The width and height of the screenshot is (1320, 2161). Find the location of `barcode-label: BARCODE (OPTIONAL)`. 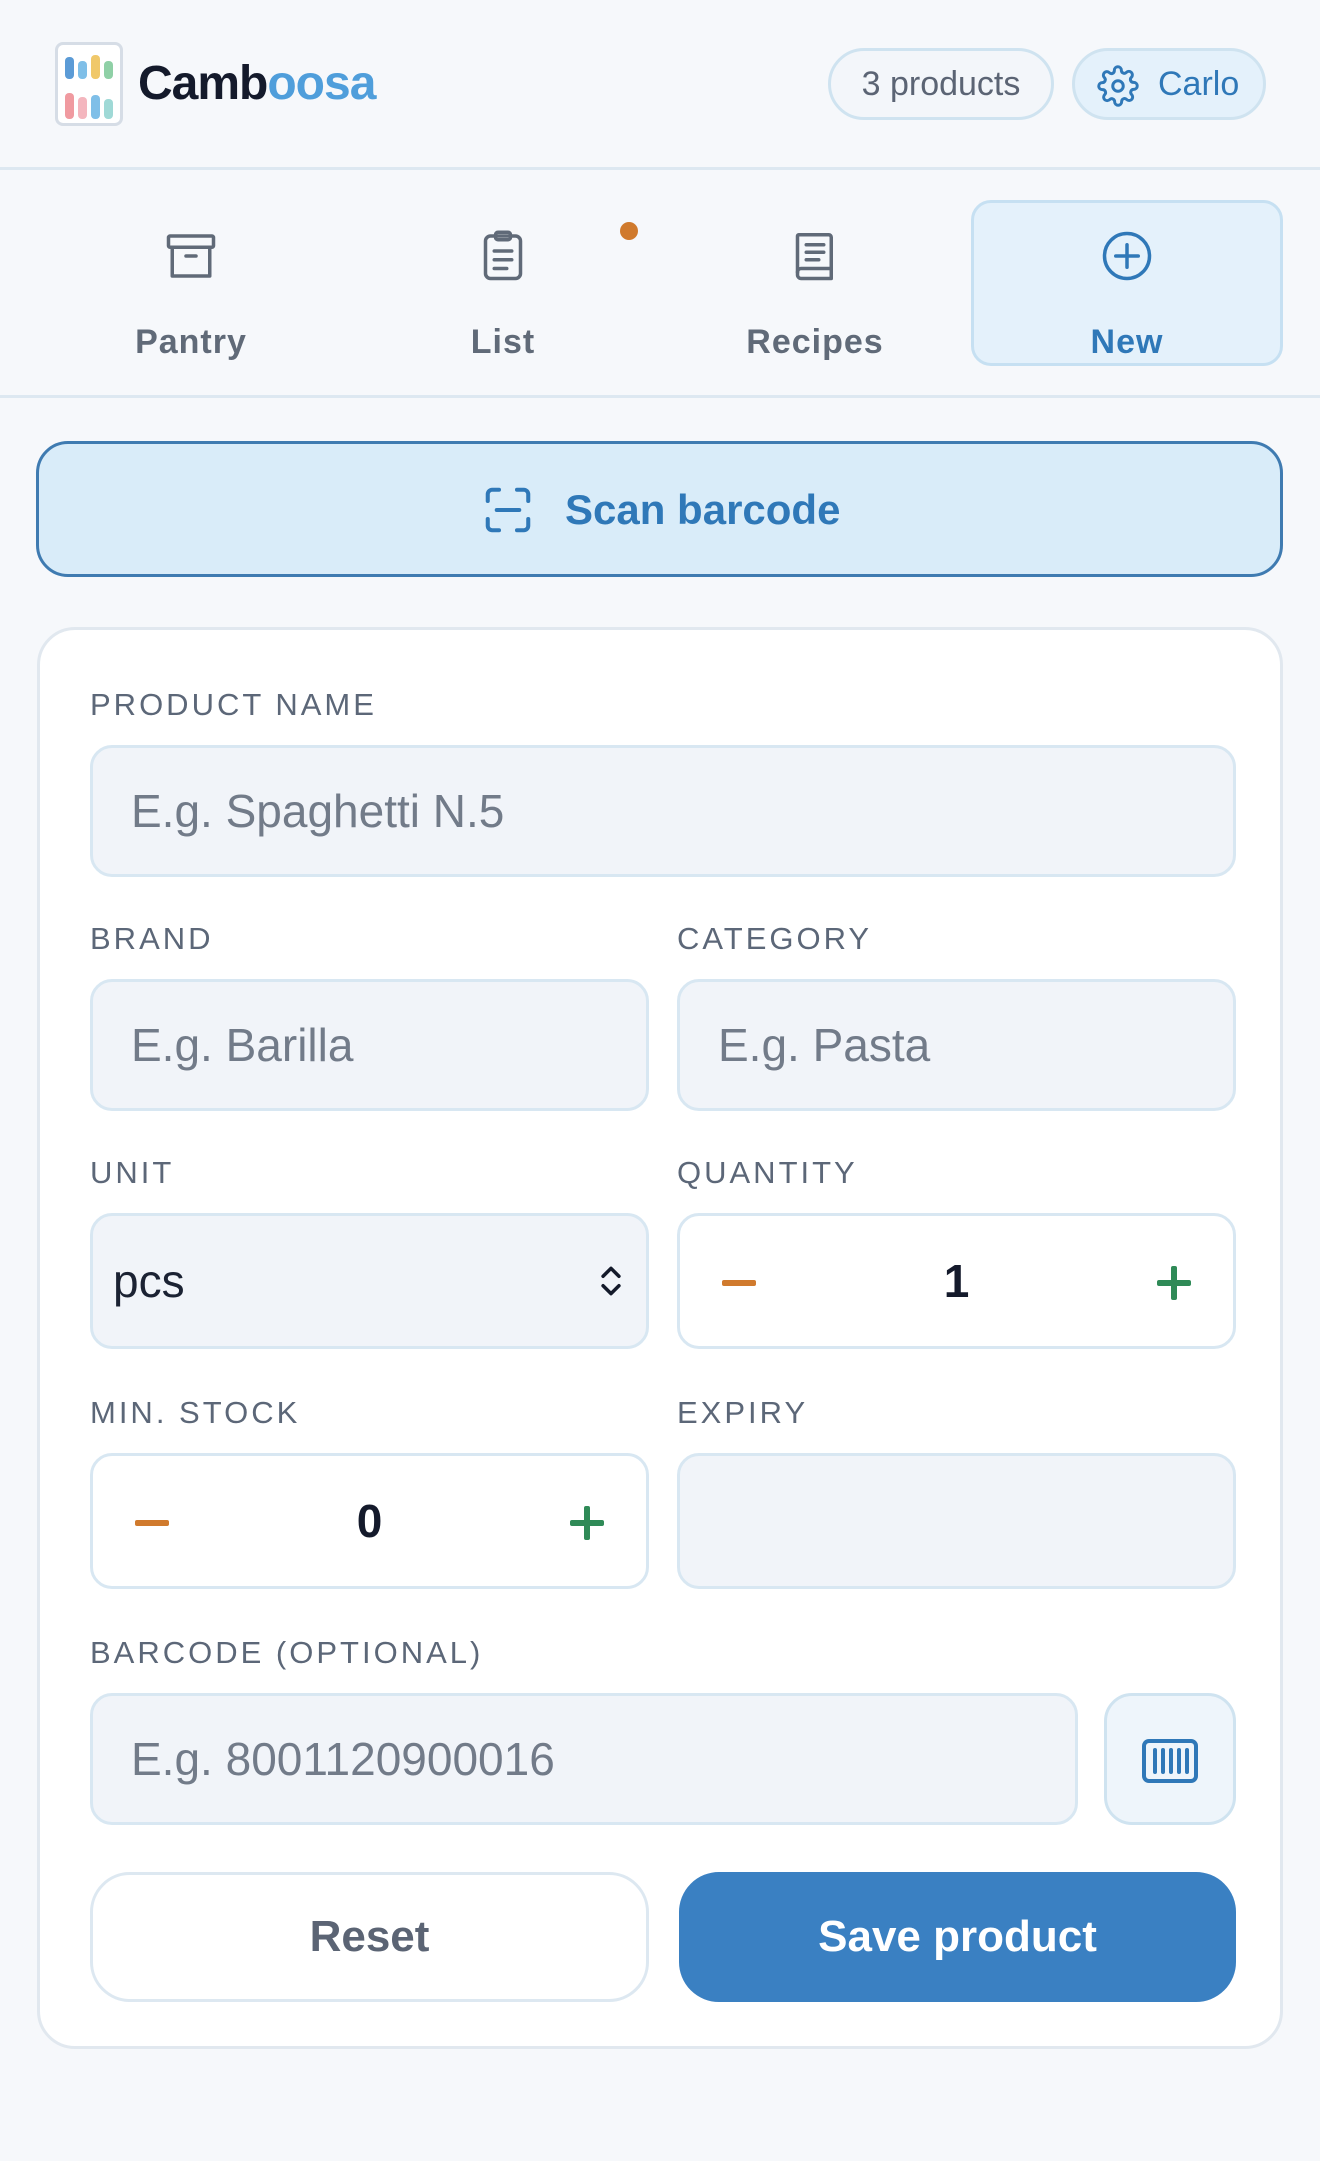

barcode-label: BARCODE (OPTIONAL) is located at coordinates (287, 1652).